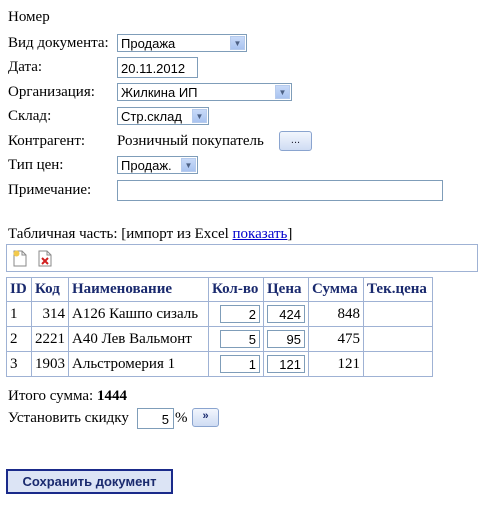 This screenshot has height=505, width=482. I want to click on qty-input: 5, so click(240, 338).